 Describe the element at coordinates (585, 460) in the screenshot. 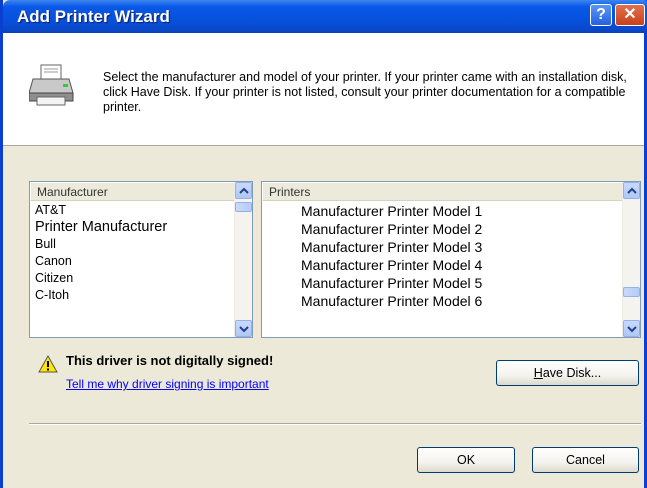

I see `cancel-button: Cancel` at that location.